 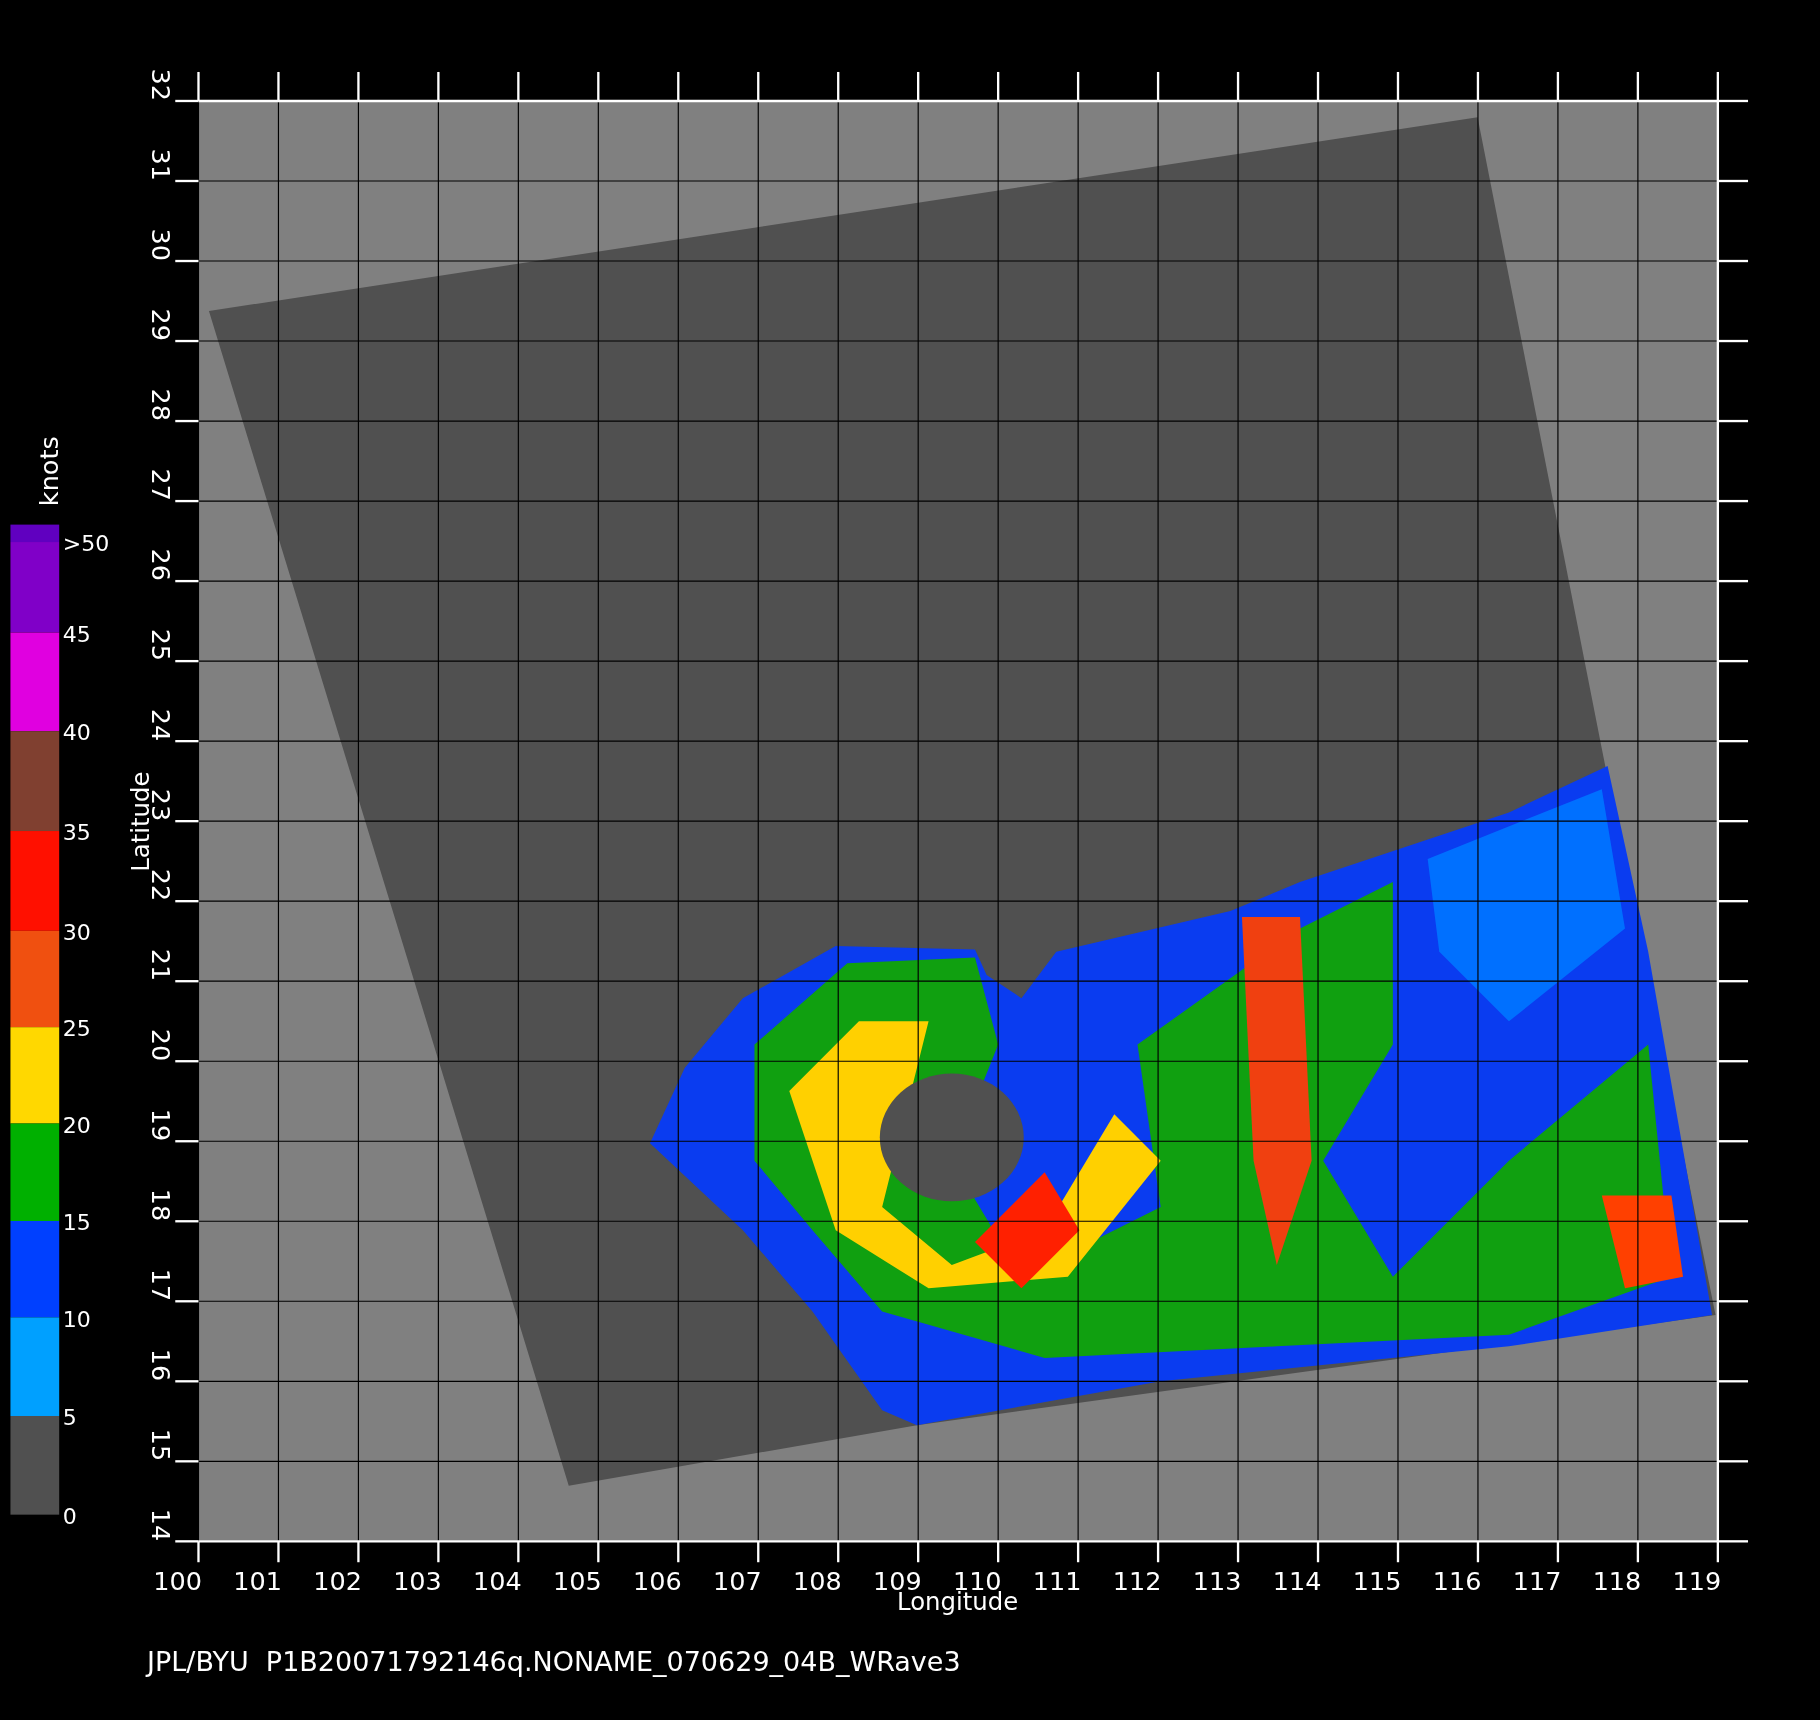 What do you see at coordinates (76, 833) in the screenshot?
I see `colorbar-label: 35` at bounding box center [76, 833].